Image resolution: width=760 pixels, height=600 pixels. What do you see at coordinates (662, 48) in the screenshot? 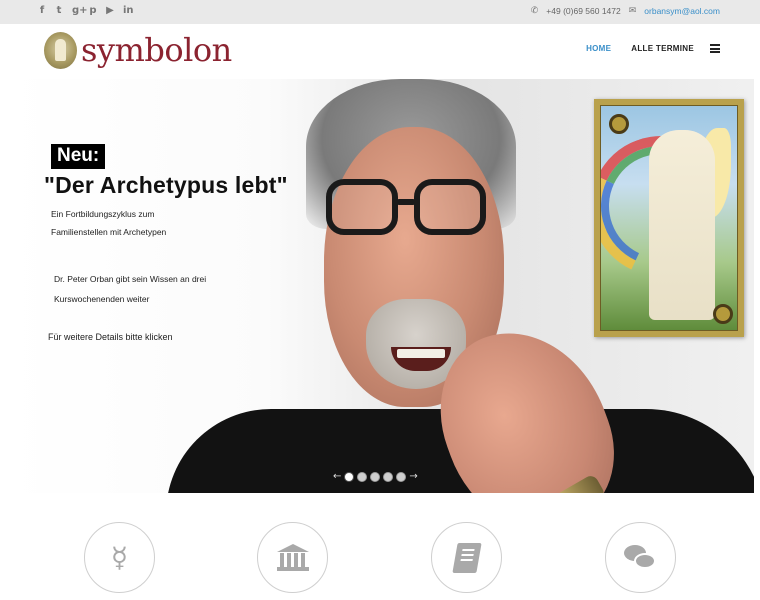
I see `nav-alle-termine: ALLE TERMINE` at bounding box center [662, 48].